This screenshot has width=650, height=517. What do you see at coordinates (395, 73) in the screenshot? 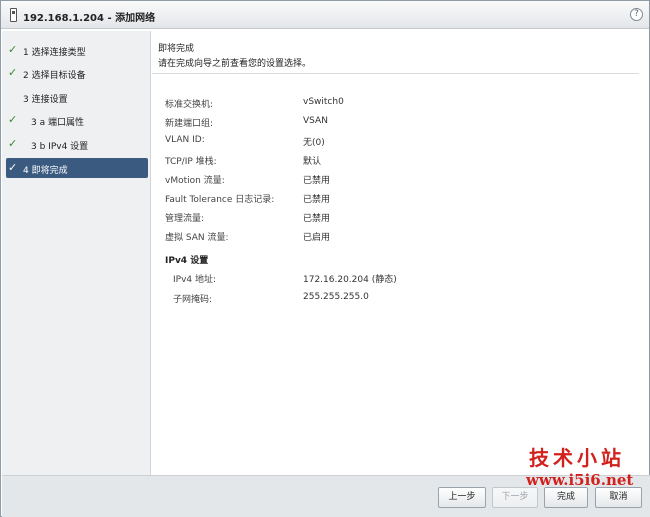
I see `divider` at bounding box center [395, 73].